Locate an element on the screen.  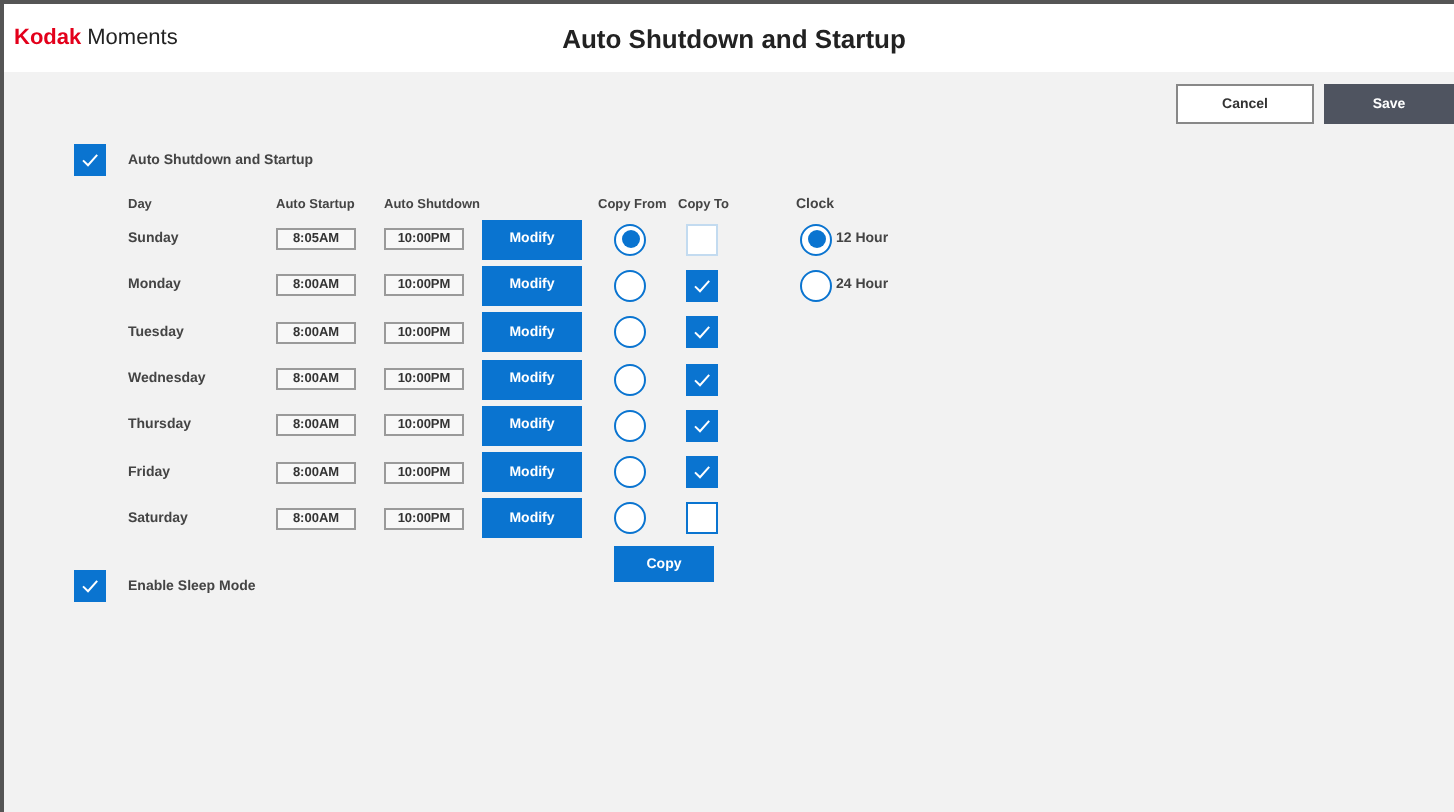
window-title: Auto Shutdown and Startup is located at coordinates (734, 38).